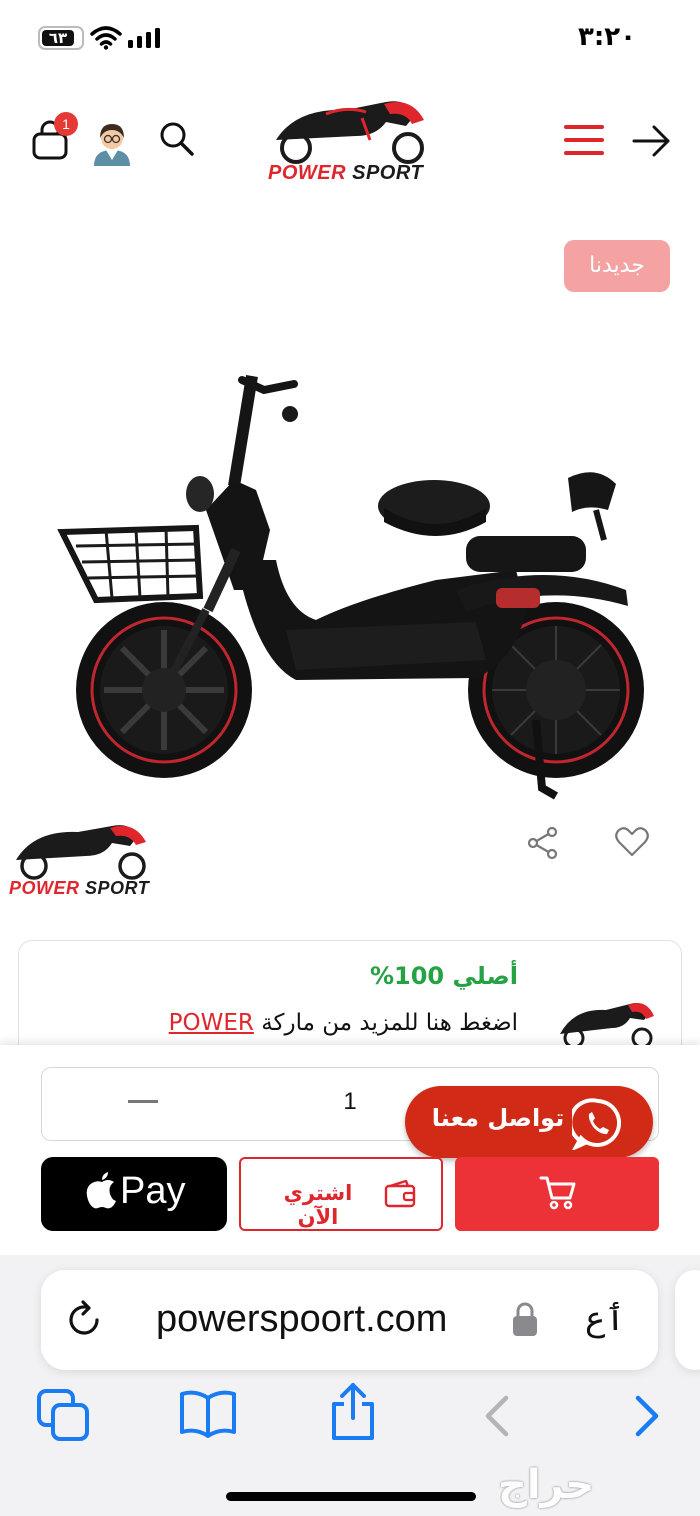 Image resolution: width=700 pixels, height=1516 pixels. What do you see at coordinates (301, 1319) in the screenshot?
I see `url-text: powerspoort.com` at bounding box center [301, 1319].